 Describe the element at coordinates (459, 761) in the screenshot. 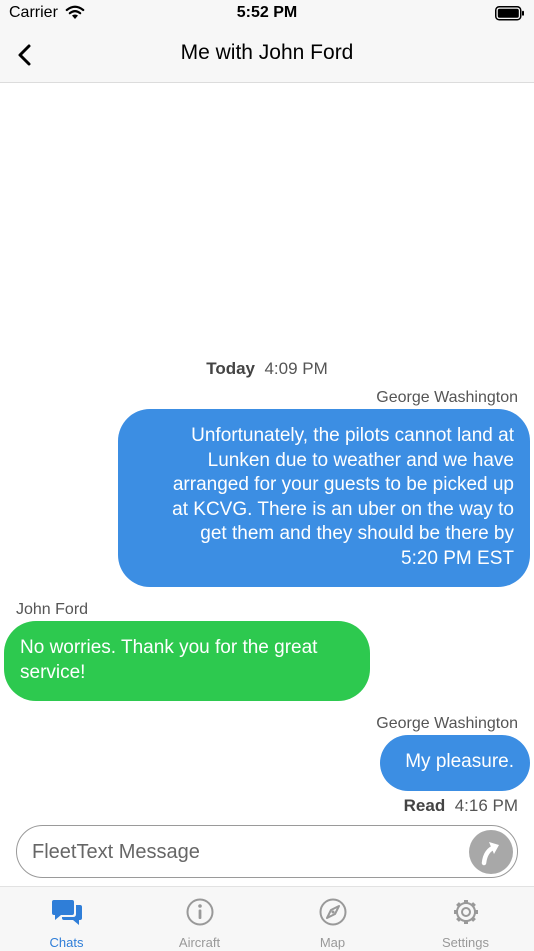

I see `message-line: My pleasure.` at that location.